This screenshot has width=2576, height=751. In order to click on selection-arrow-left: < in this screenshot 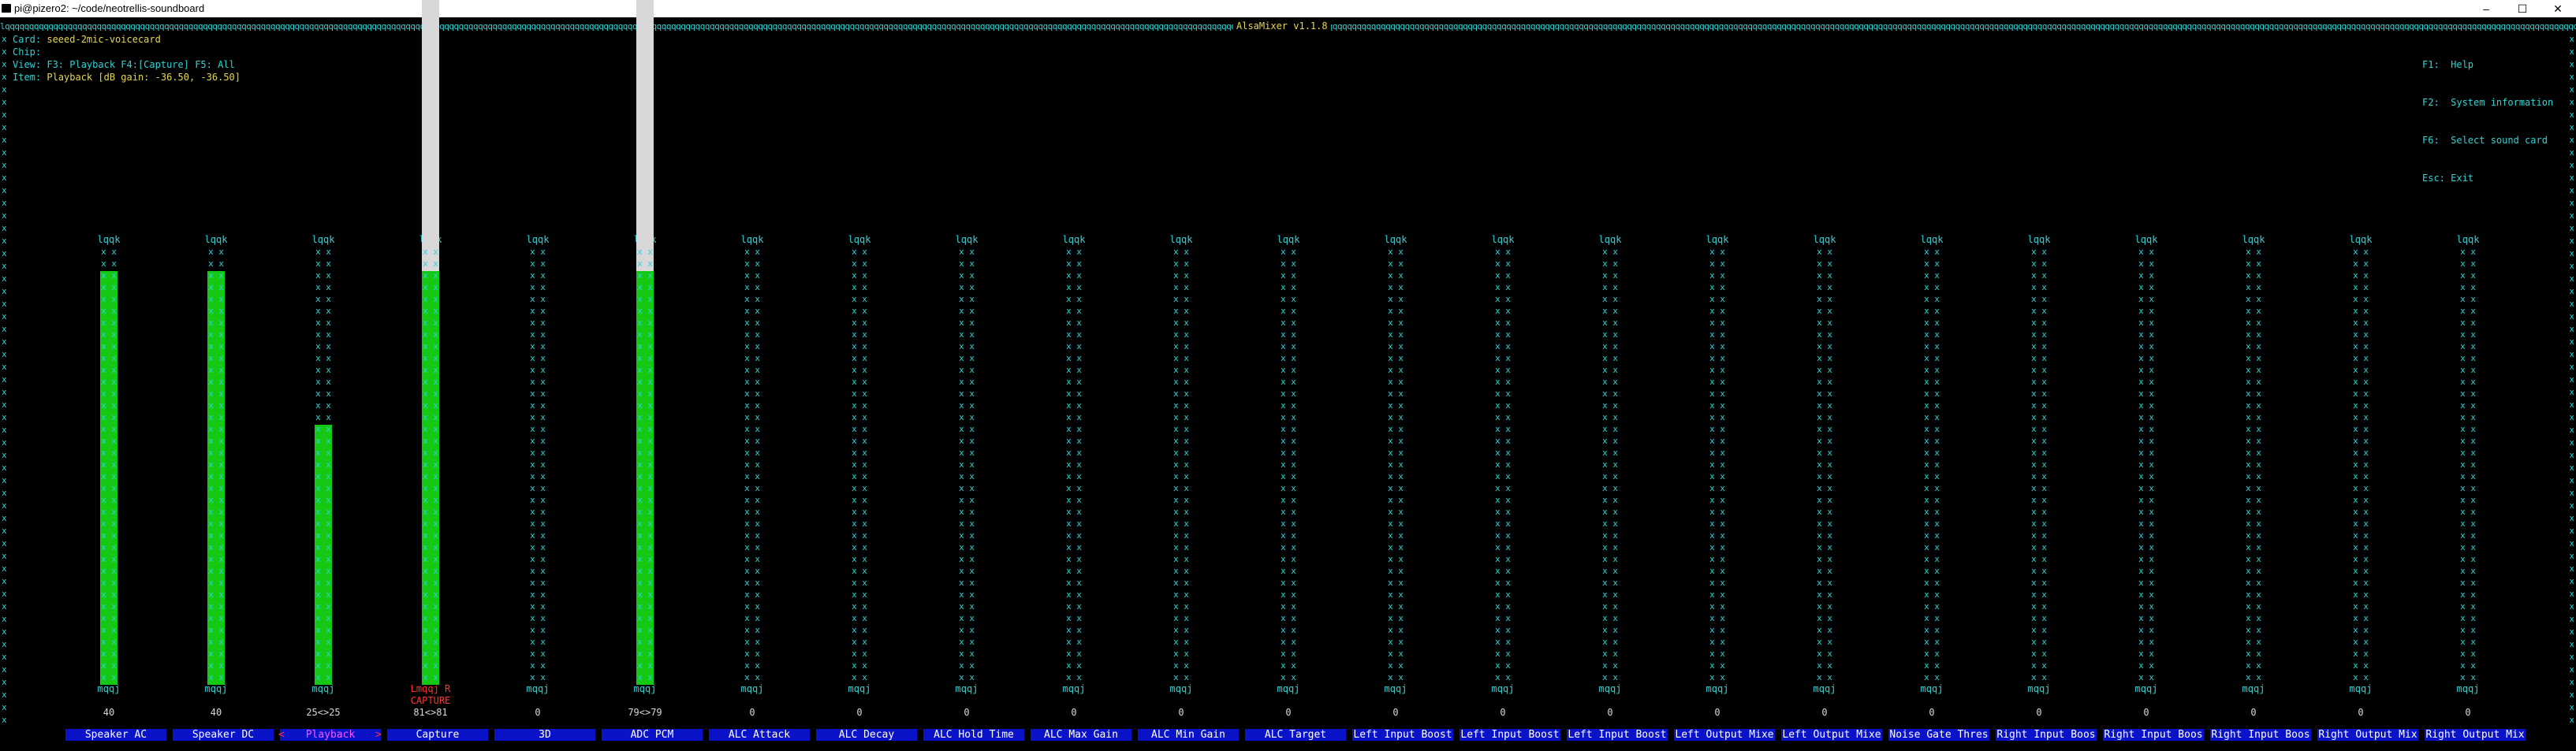, I will do `click(281, 735)`.